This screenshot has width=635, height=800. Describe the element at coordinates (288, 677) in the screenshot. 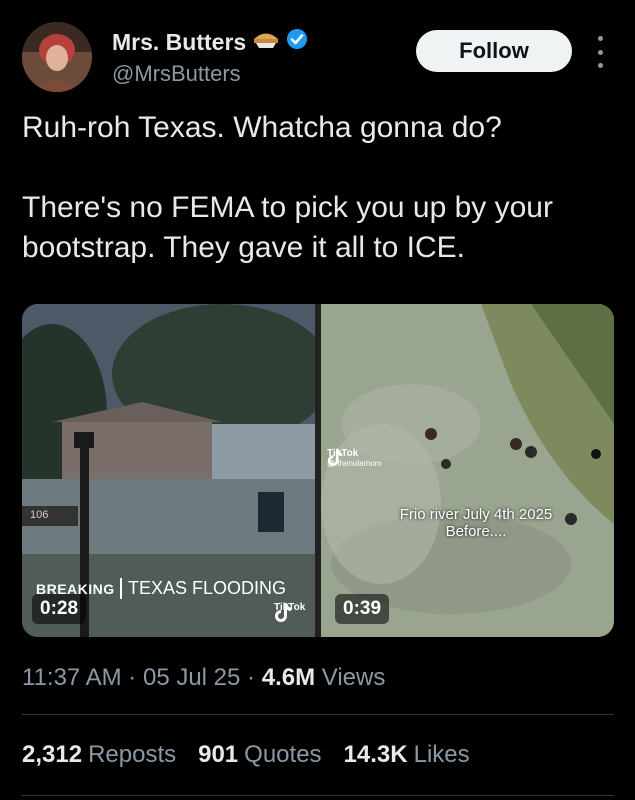

I see `views-count: 4.6M` at that location.